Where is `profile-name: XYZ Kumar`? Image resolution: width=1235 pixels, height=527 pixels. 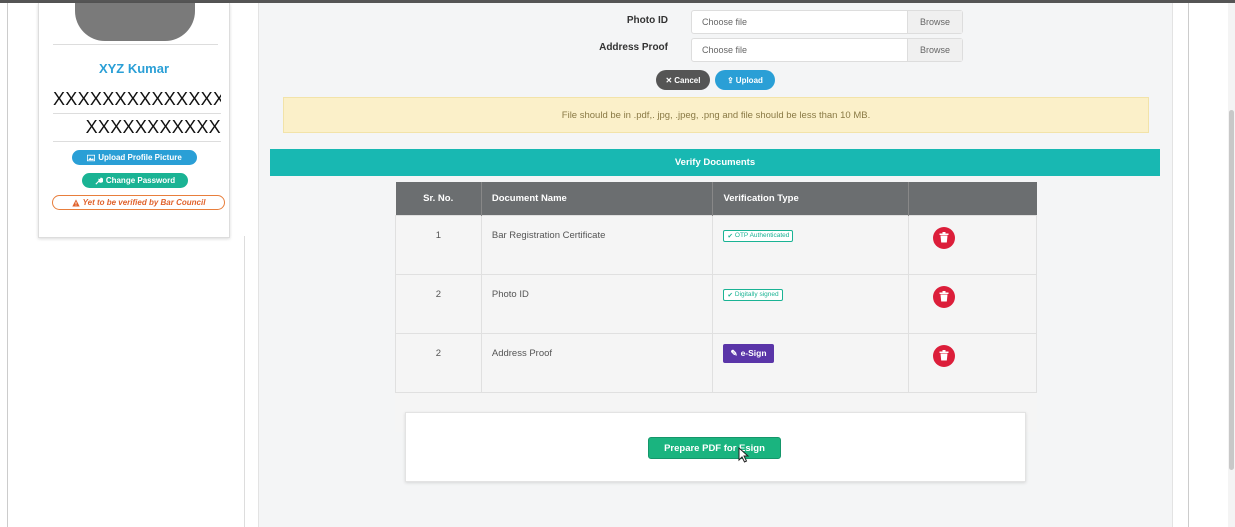
profile-name: XYZ Kumar is located at coordinates (134, 68).